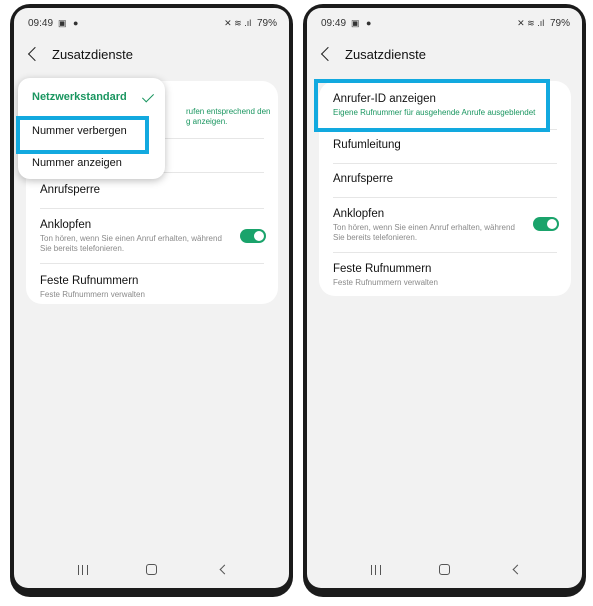  Describe the element at coordinates (148, 96) in the screenshot. I see `check-icon` at that location.